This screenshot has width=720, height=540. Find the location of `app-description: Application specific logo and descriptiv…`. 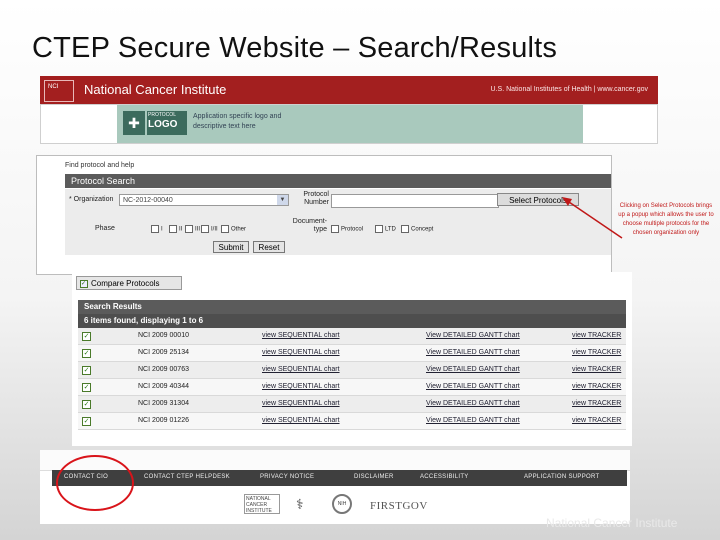

app-description: Application specific logo and descriptiv… is located at coordinates (237, 121).